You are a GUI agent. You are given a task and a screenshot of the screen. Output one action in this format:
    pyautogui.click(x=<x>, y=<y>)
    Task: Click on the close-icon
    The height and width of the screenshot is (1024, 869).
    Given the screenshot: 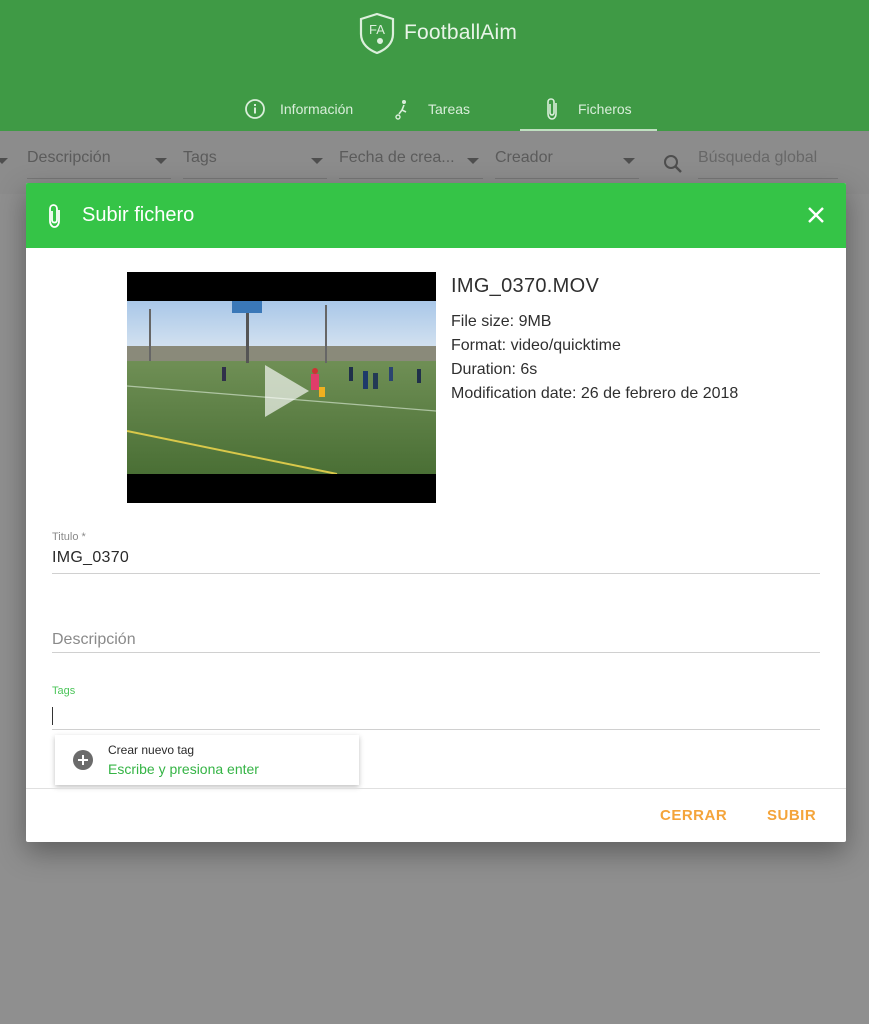 What is the action you would take?
    pyautogui.click(x=816, y=215)
    